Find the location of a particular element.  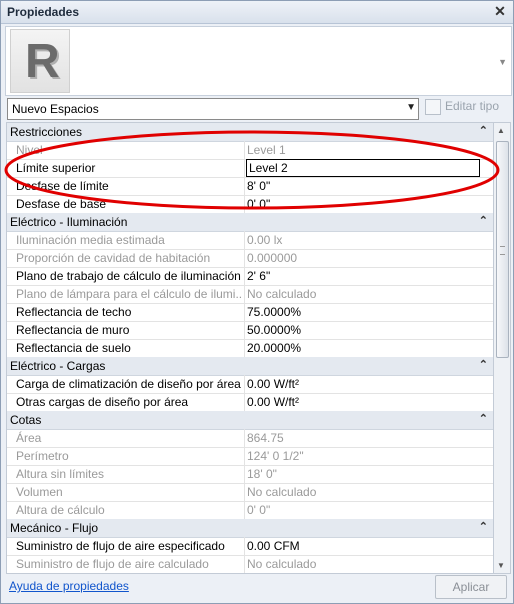

property-row: Desfase de base 0' 0" is located at coordinates (250, 204).